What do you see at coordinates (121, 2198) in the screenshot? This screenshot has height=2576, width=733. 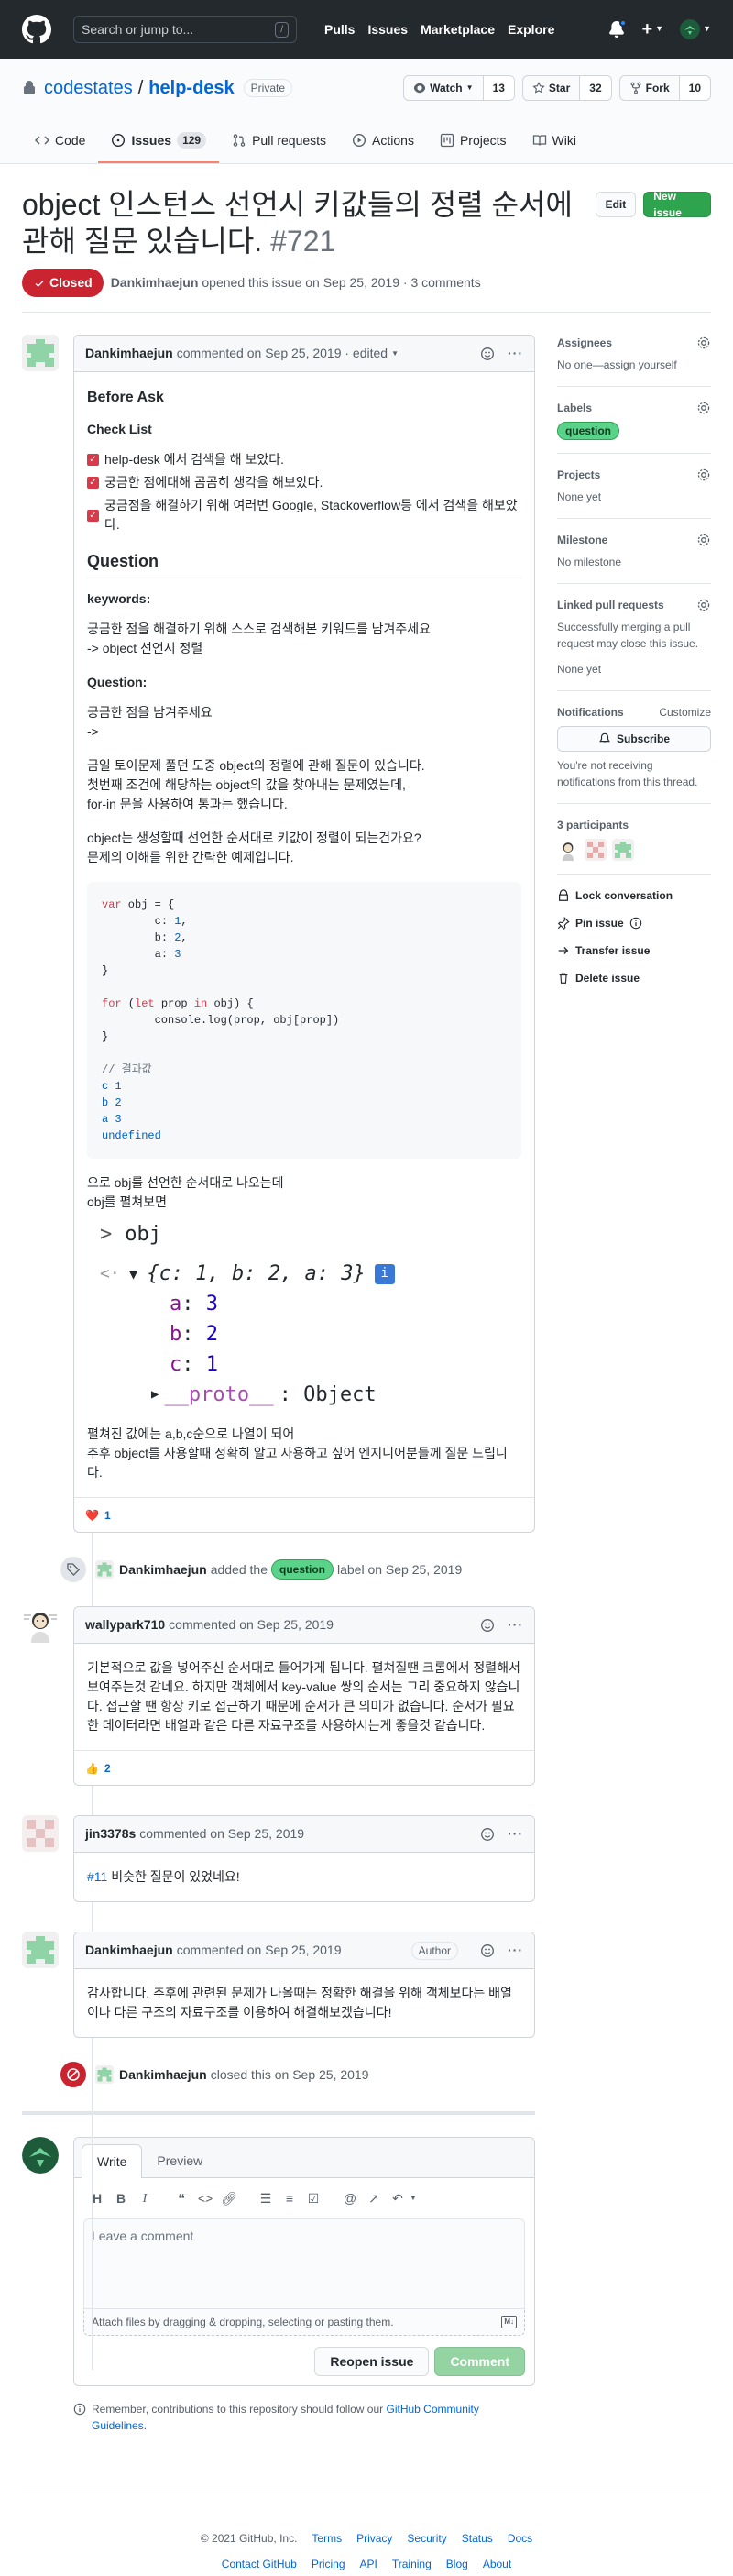 I see `bold-icon: B` at bounding box center [121, 2198].